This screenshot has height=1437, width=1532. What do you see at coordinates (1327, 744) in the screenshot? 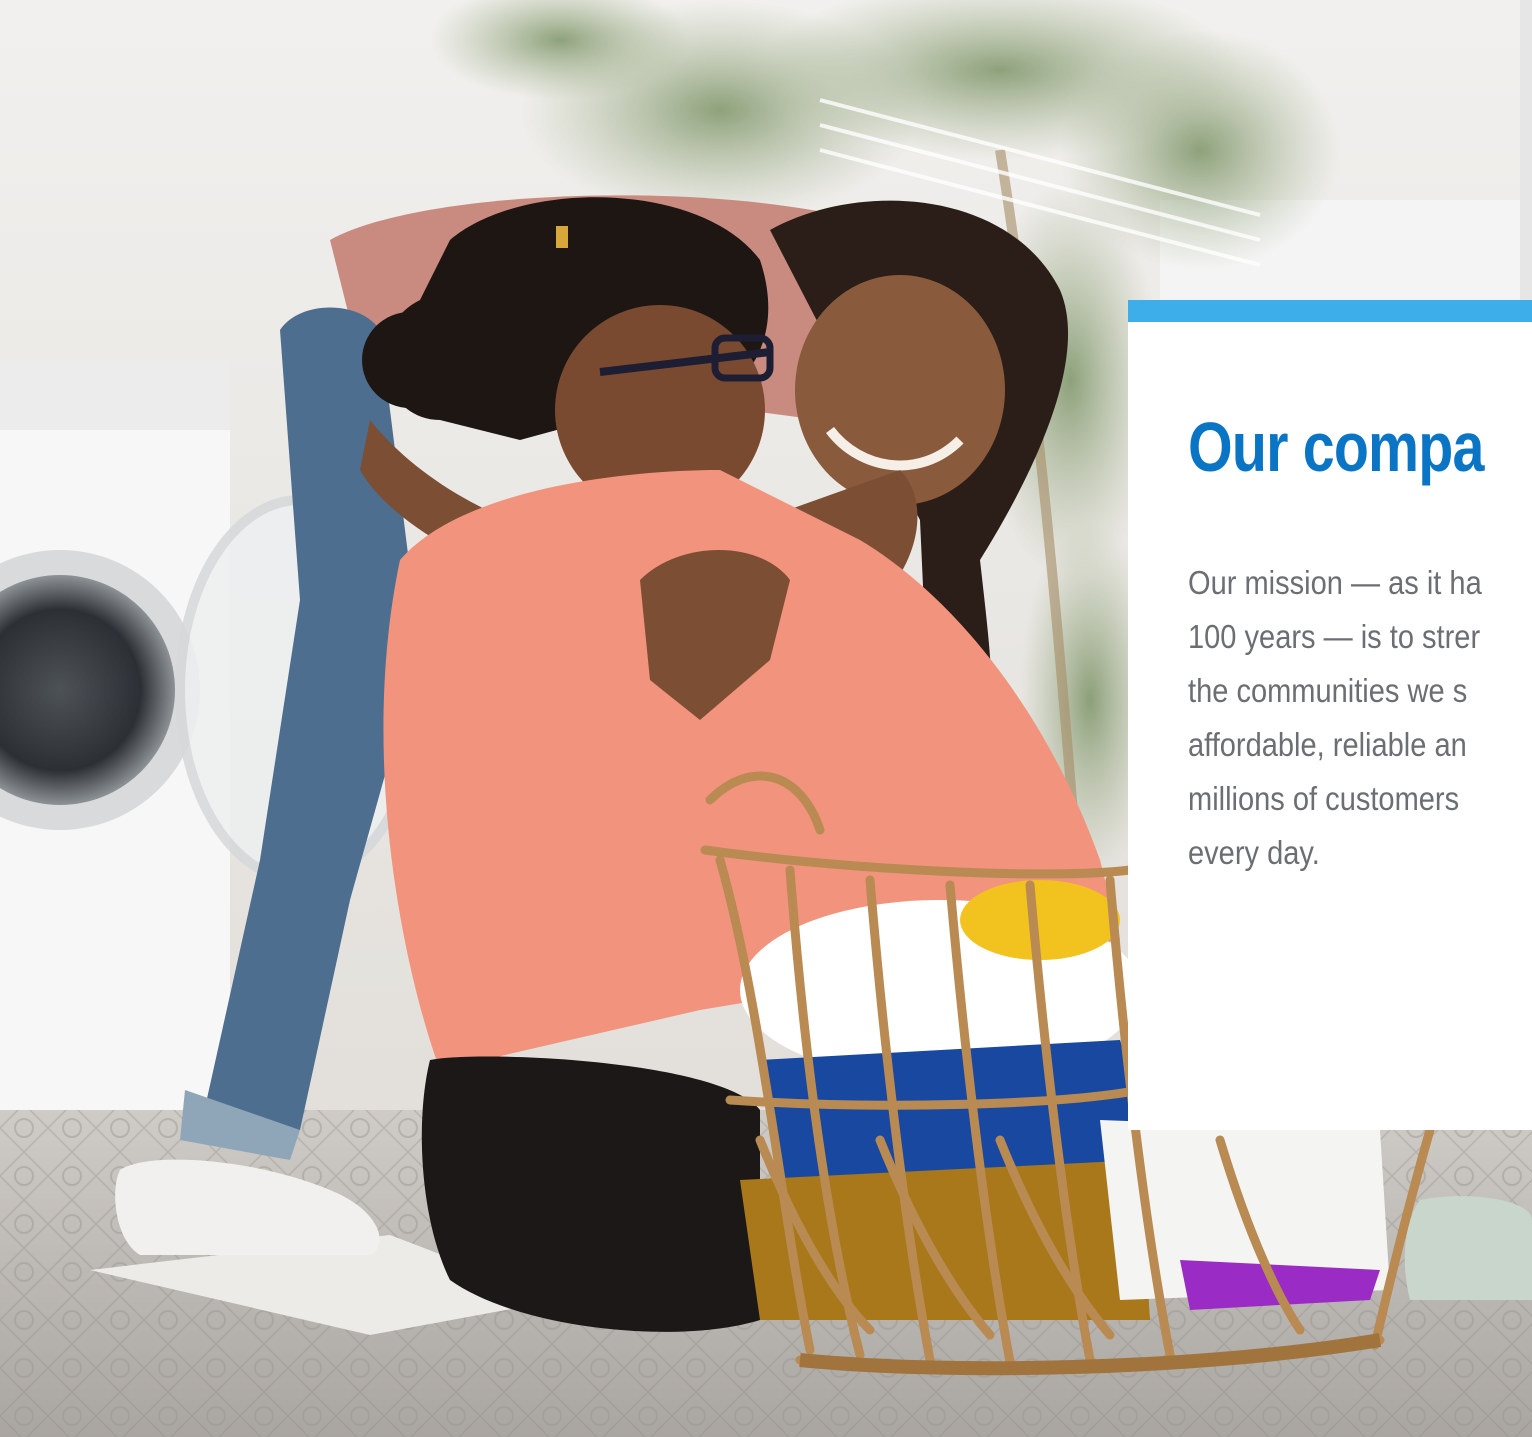
I see `card-body-line: affordable, reliable an` at bounding box center [1327, 744].